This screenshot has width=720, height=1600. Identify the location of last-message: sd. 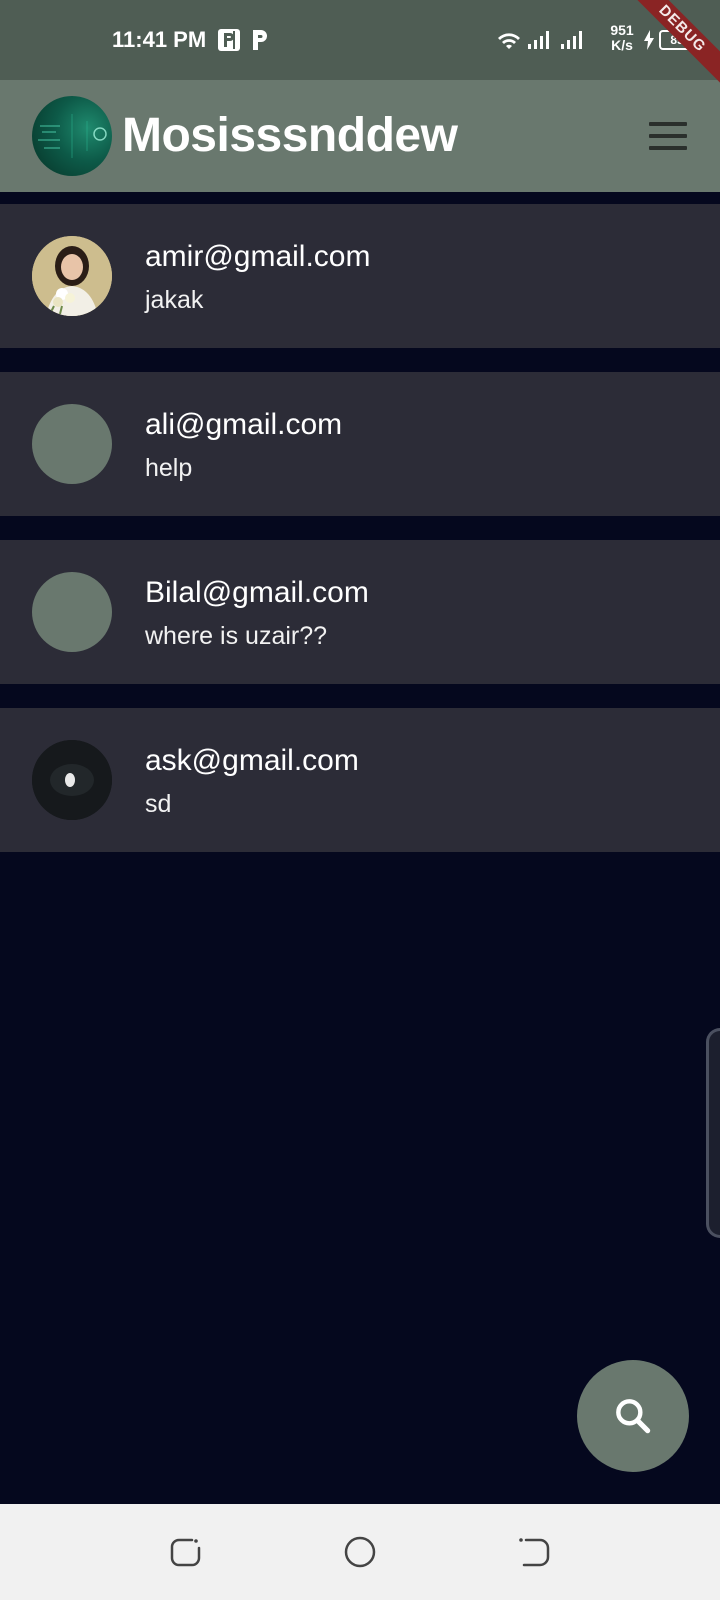
(158, 804).